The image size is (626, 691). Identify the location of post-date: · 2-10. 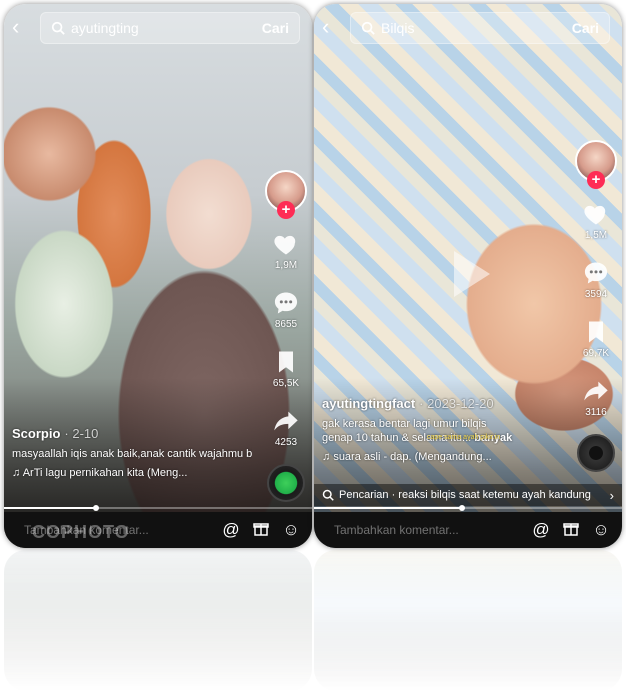
(81, 433).